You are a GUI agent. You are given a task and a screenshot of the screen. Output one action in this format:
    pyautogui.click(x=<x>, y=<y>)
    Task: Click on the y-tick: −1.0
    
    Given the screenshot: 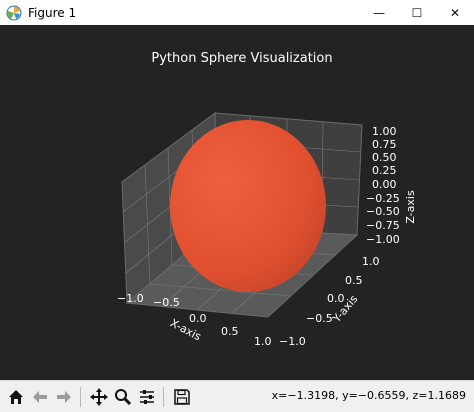 What is the action you would take?
    pyautogui.click(x=292, y=341)
    